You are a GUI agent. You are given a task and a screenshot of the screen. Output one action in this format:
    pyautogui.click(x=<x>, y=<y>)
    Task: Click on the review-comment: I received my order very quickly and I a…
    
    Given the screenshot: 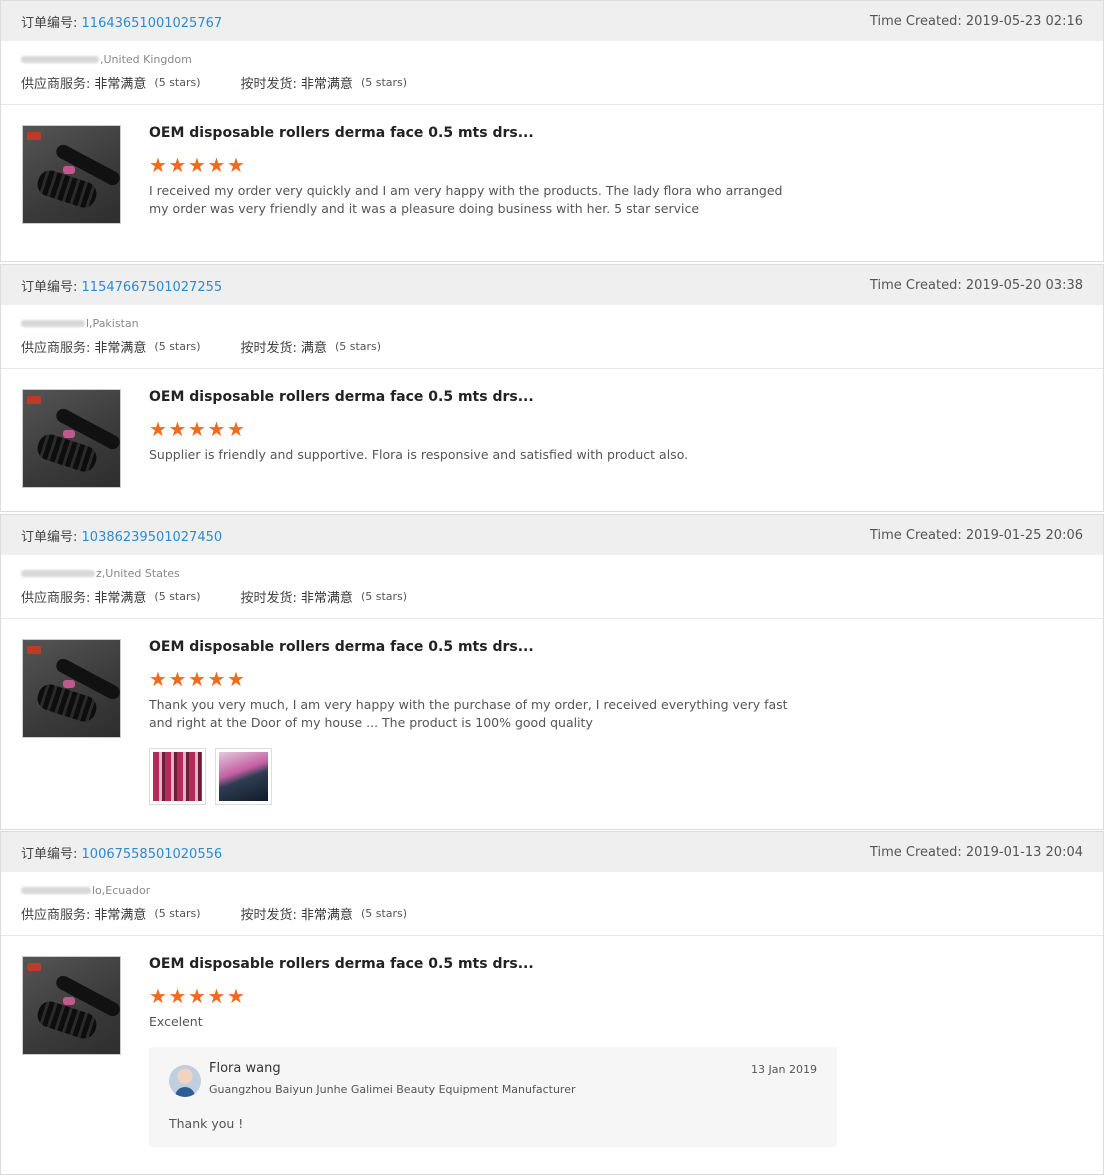 What is the action you would take?
    pyautogui.click(x=466, y=199)
    